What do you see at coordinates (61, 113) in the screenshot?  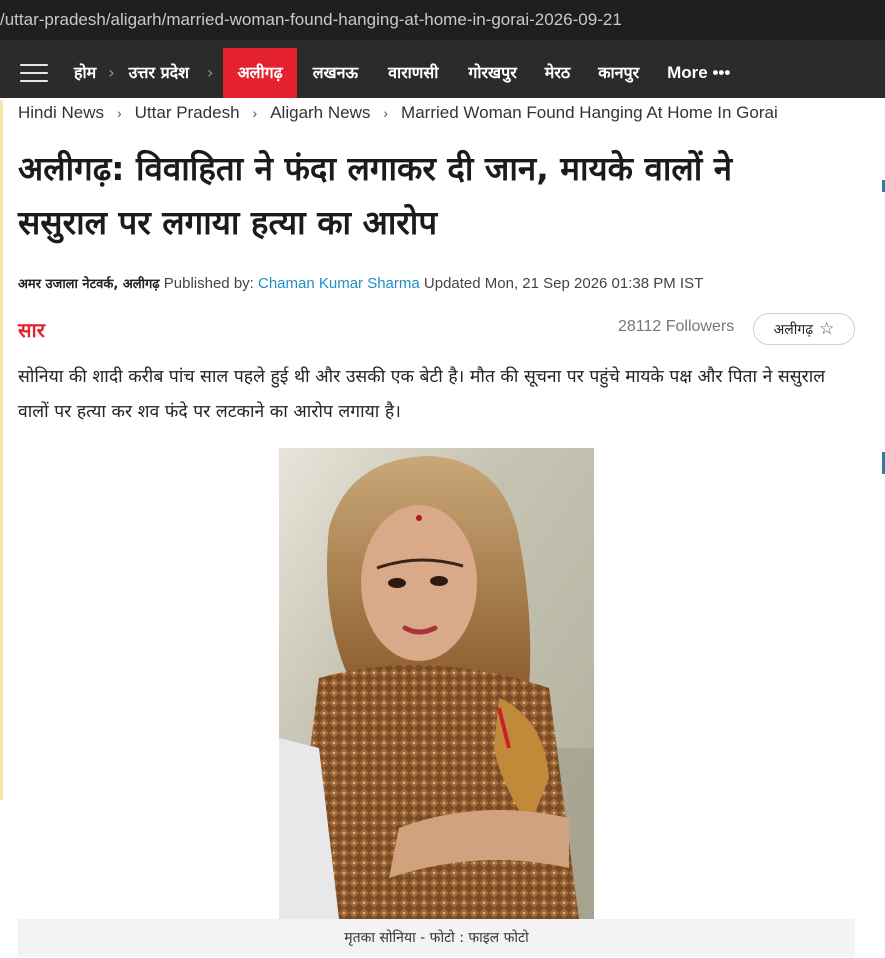 I see `breadcrumb-hindi-news: Hindi News` at bounding box center [61, 113].